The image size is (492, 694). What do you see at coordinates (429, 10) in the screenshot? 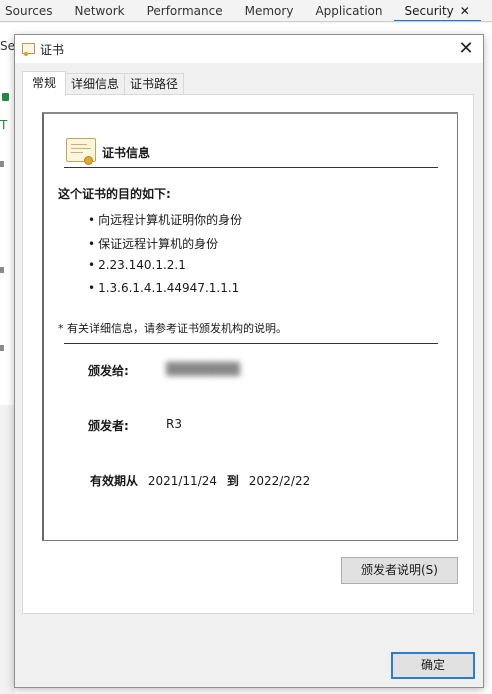
I see `tab-security-label: Security` at bounding box center [429, 10].